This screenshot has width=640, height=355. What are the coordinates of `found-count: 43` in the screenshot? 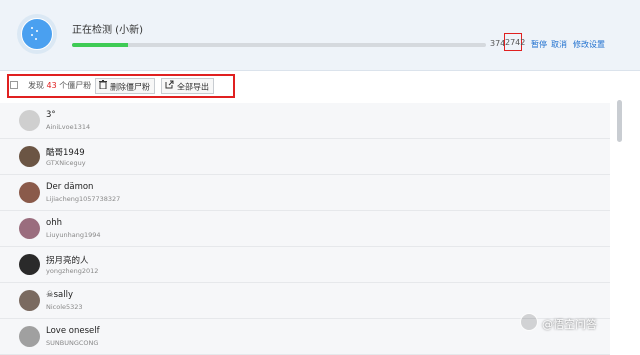 It's located at (51, 85).